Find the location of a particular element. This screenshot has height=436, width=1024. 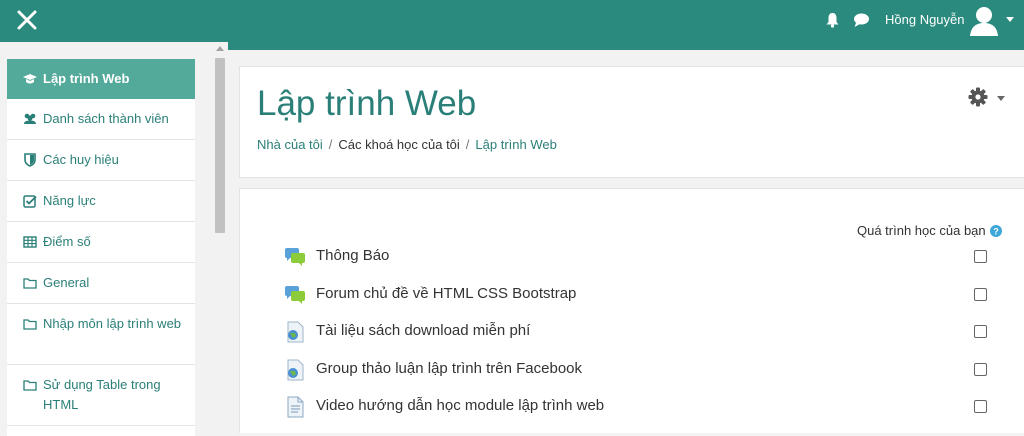

activity-item: Video hướng dẫn học module lập trình web is located at coordinates (644, 407).